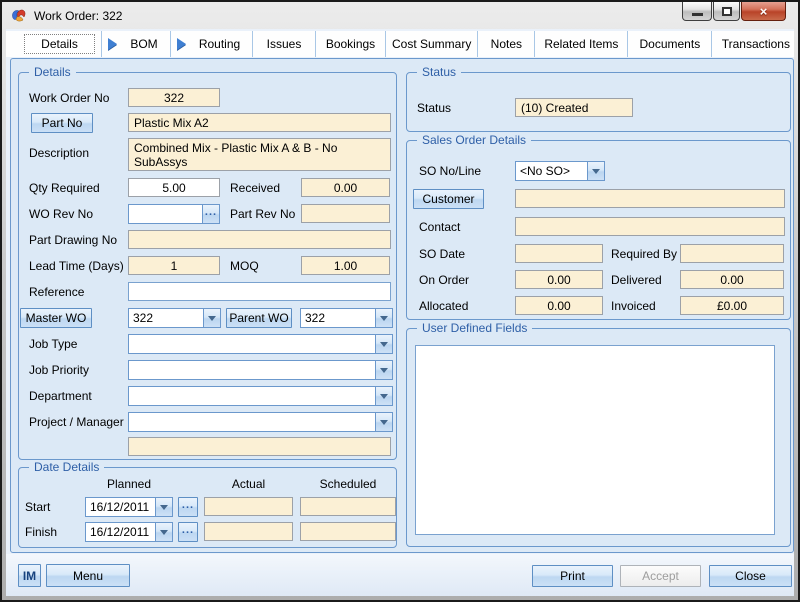 The width and height of the screenshot is (800, 602). Describe the element at coordinates (650, 198) in the screenshot. I see `customer-field` at that location.